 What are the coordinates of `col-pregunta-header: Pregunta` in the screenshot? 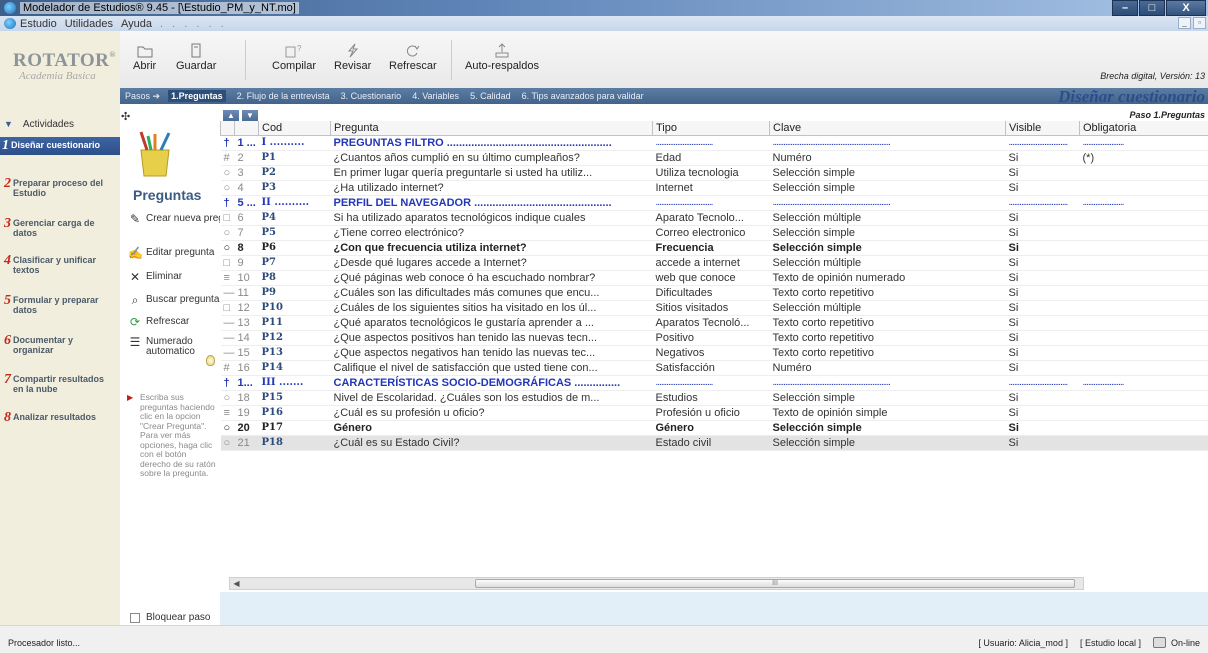 It's located at (491, 128).